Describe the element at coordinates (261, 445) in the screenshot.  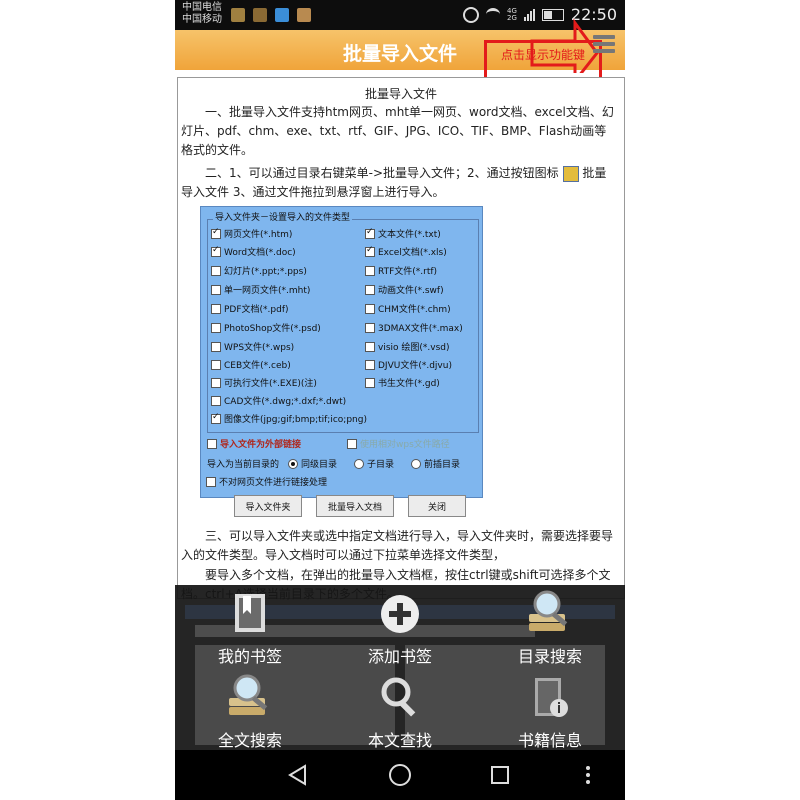
I see `option-label: 导入文件为外部链接` at that location.